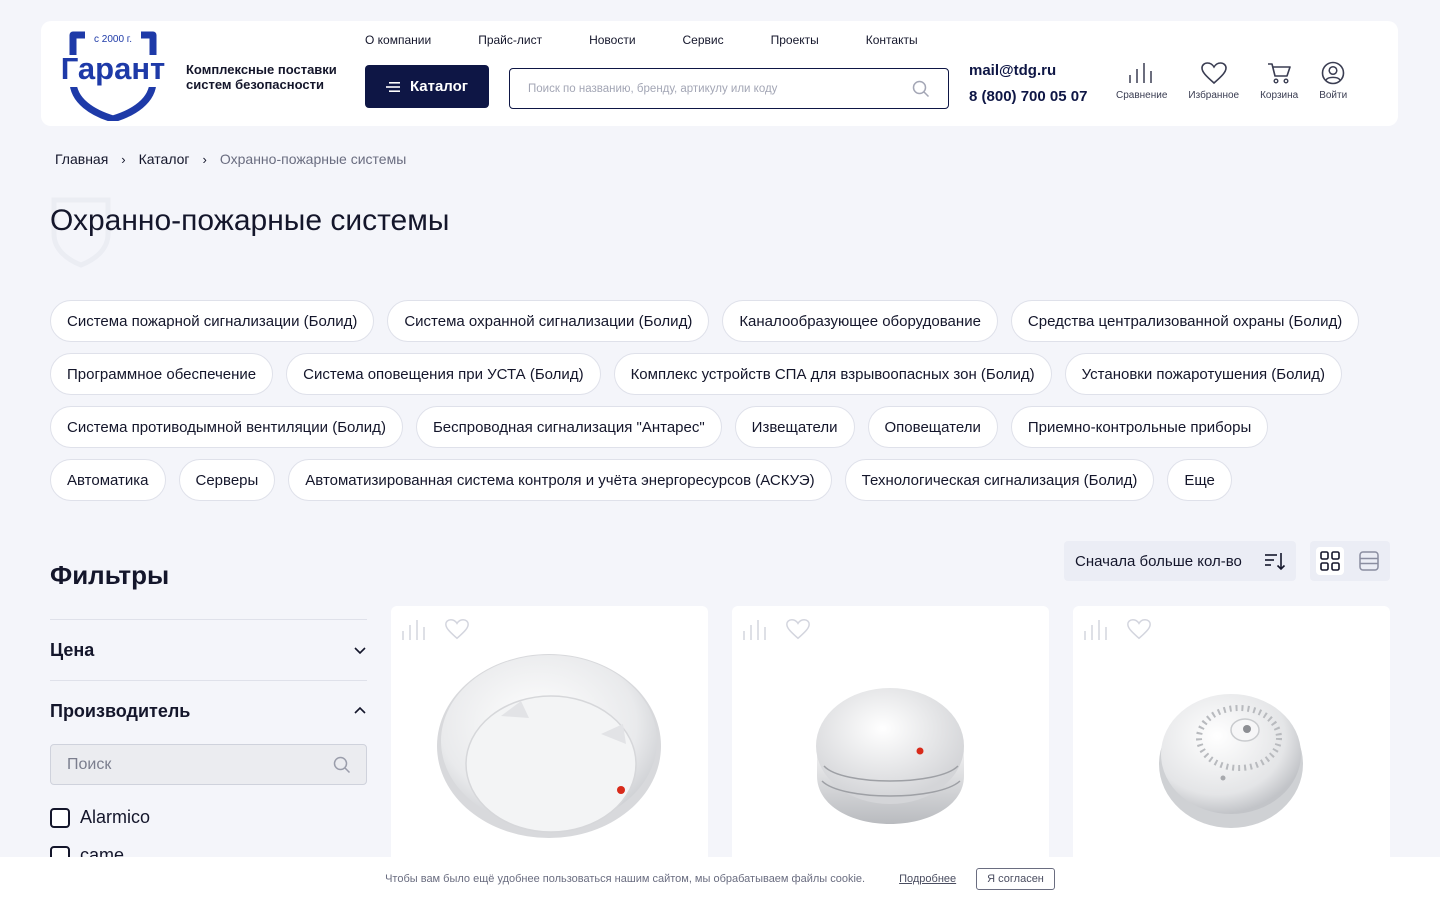  What do you see at coordinates (1158, 561) in the screenshot?
I see `sort-selected-label: Сначала больше кол-во` at bounding box center [1158, 561].